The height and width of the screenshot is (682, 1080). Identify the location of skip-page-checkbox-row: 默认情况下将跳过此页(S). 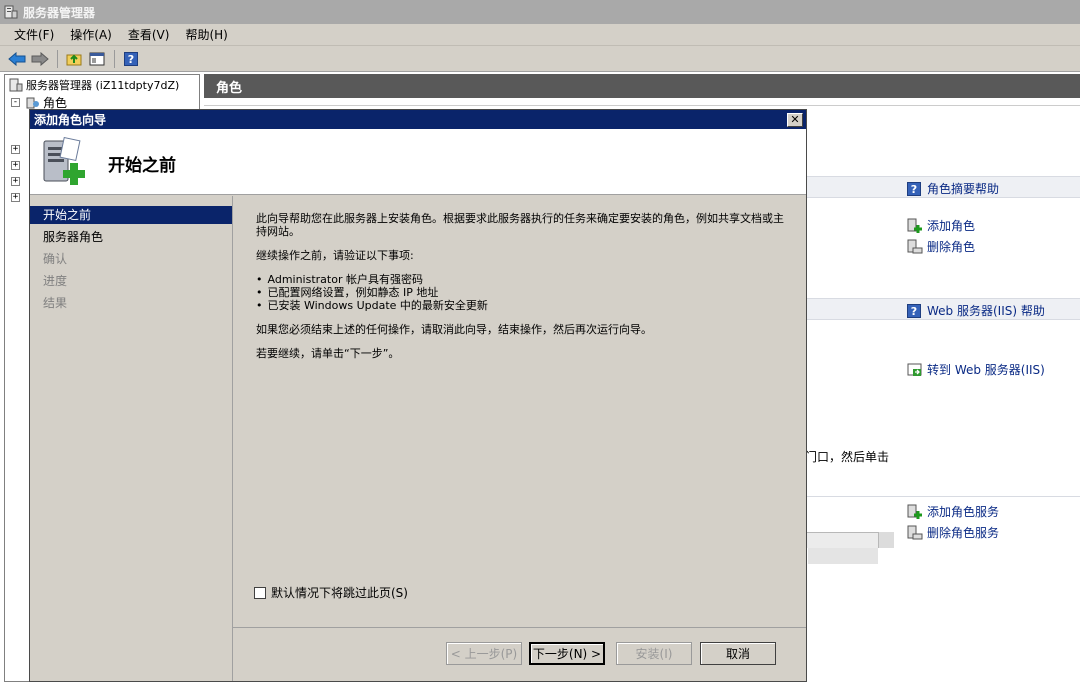
(331, 592).